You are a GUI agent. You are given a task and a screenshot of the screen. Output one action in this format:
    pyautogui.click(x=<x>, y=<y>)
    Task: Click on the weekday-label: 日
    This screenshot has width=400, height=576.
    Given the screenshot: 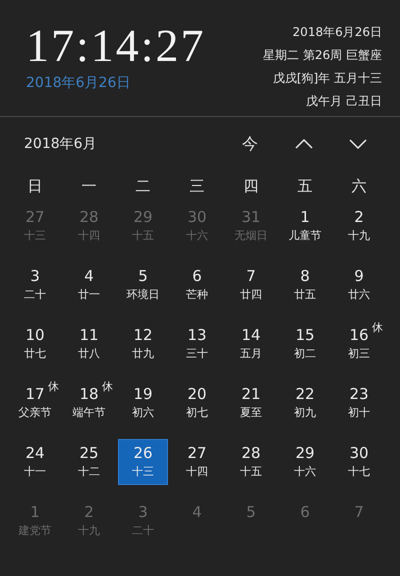 What is the action you would take?
    pyautogui.click(x=35, y=186)
    